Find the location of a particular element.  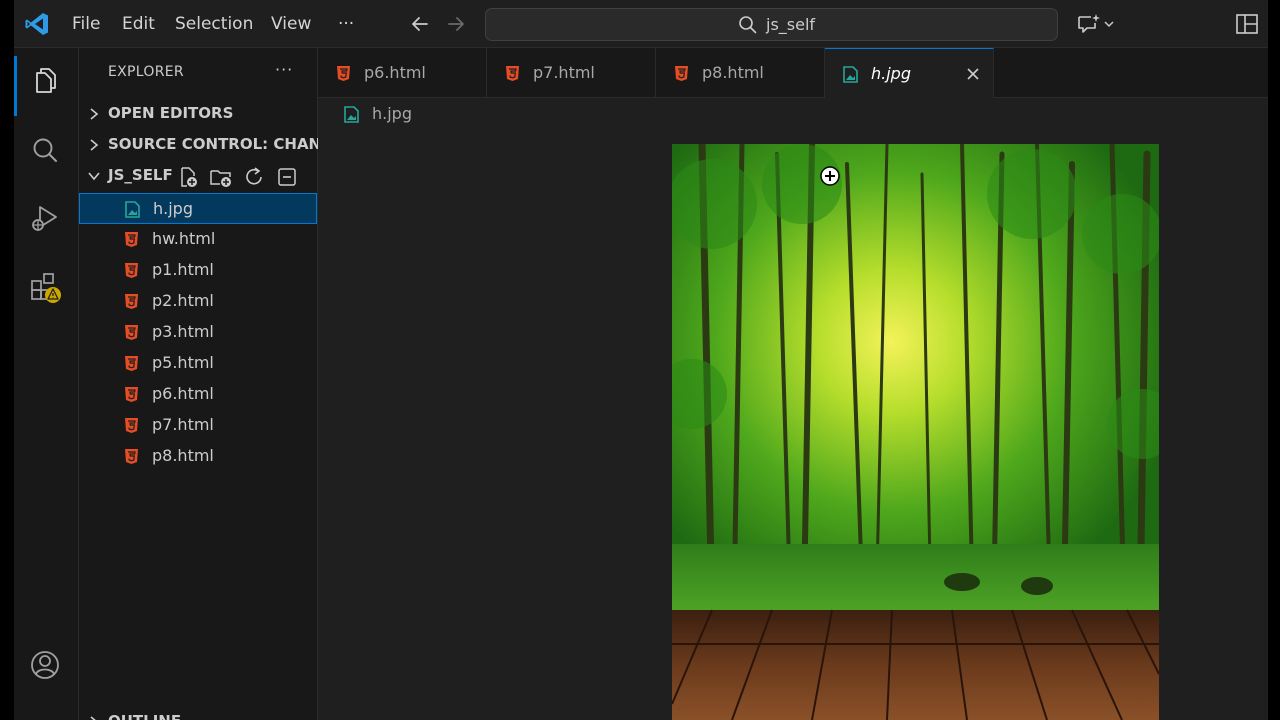

tab-label: p6.html is located at coordinates (395, 72).